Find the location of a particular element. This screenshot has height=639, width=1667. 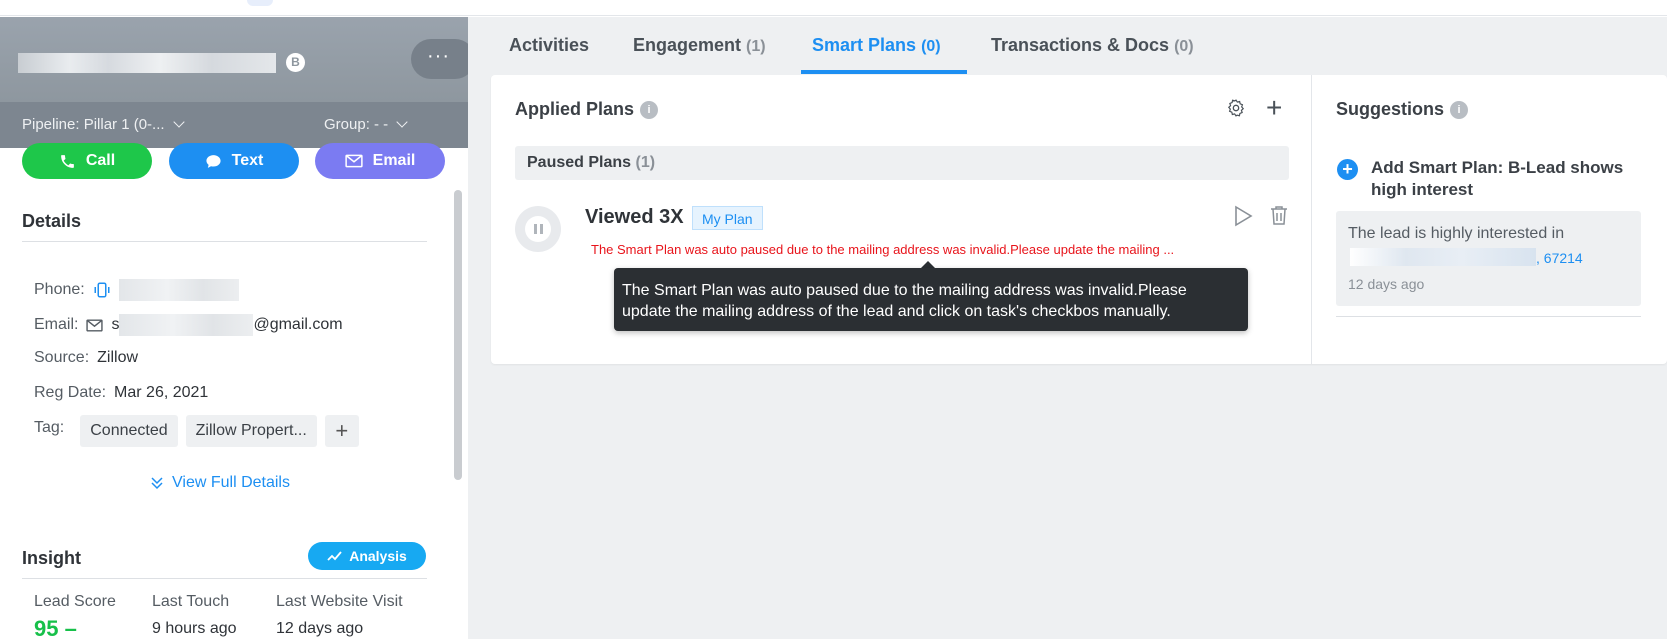

email-label-text: Email: is located at coordinates (56, 324).